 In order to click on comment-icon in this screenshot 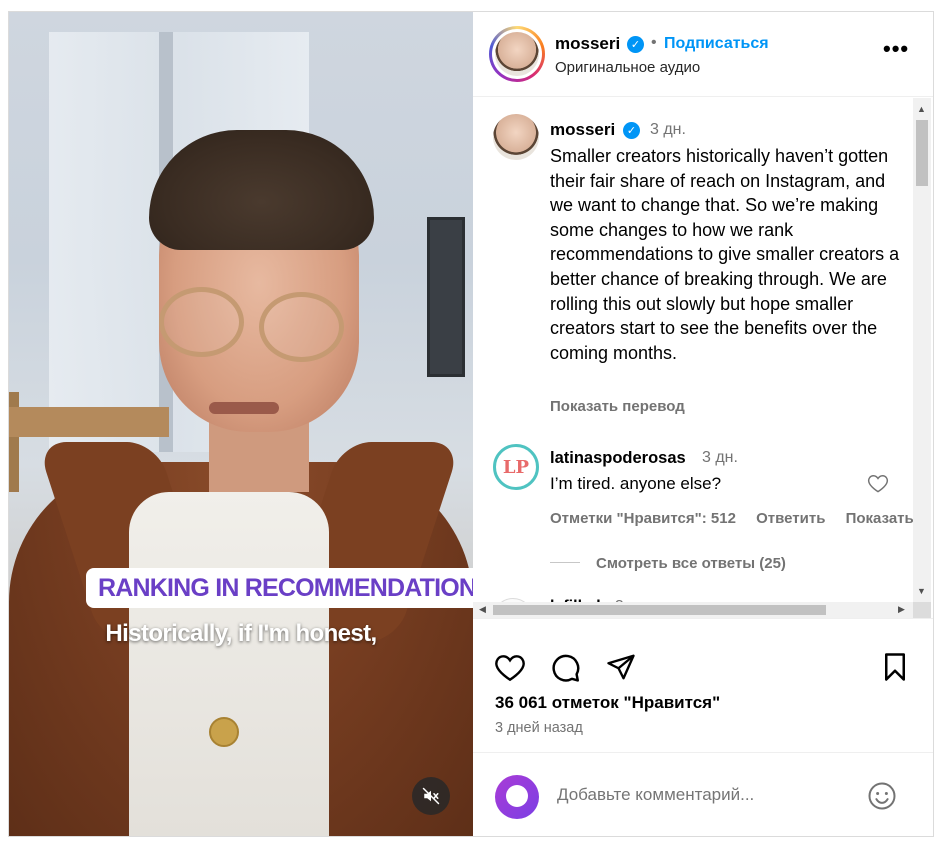, I will do `click(566, 668)`.